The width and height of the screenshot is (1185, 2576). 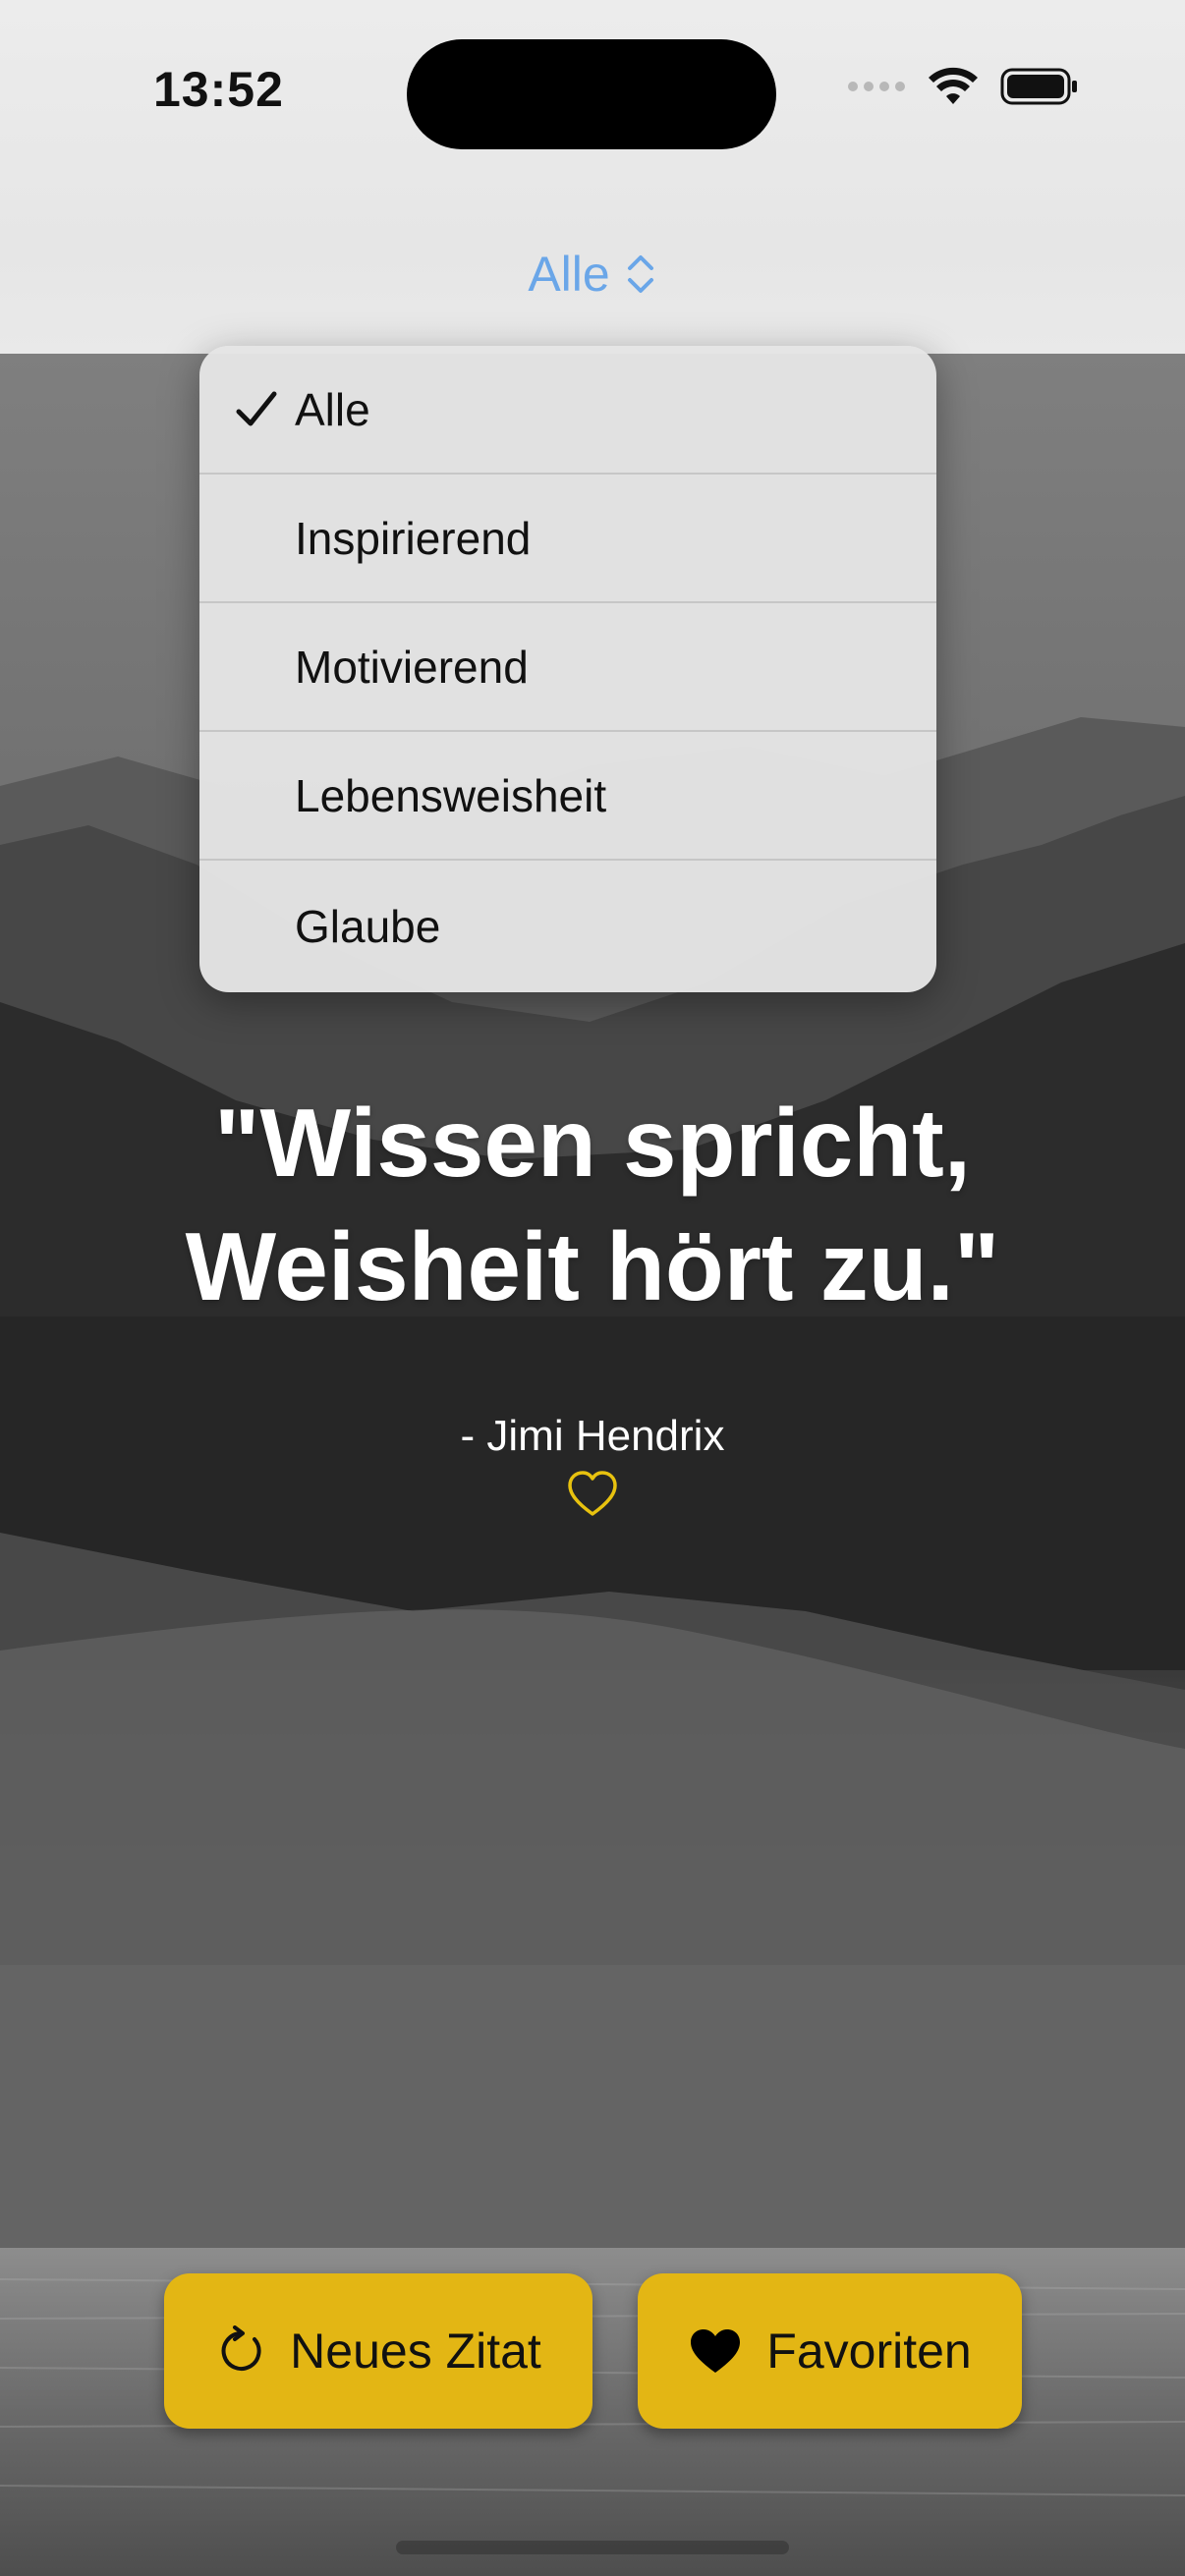 What do you see at coordinates (592, 1204) in the screenshot?
I see `quote-text: "Wissen spricht, Weisheit hört zu."` at bounding box center [592, 1204].